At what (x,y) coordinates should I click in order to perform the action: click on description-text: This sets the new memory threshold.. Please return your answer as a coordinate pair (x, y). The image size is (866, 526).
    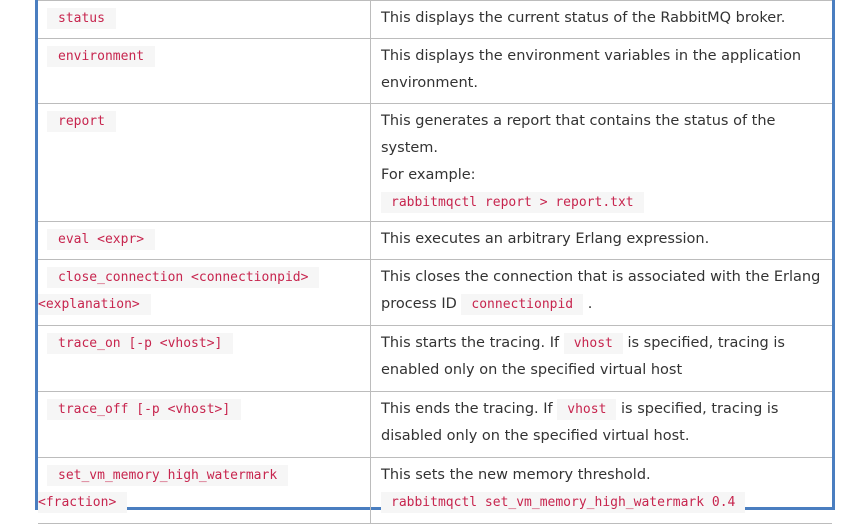
    Looking at the image, I should click on (516, 475).